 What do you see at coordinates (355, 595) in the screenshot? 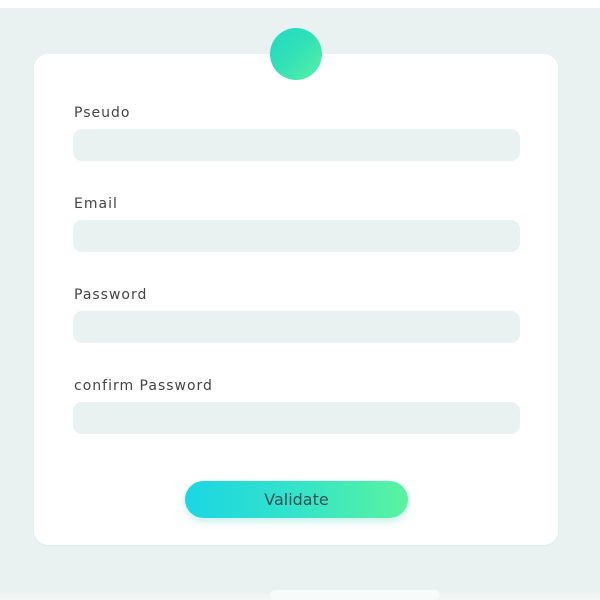
I see `bottom-blur` at bounding box center [355, 595].